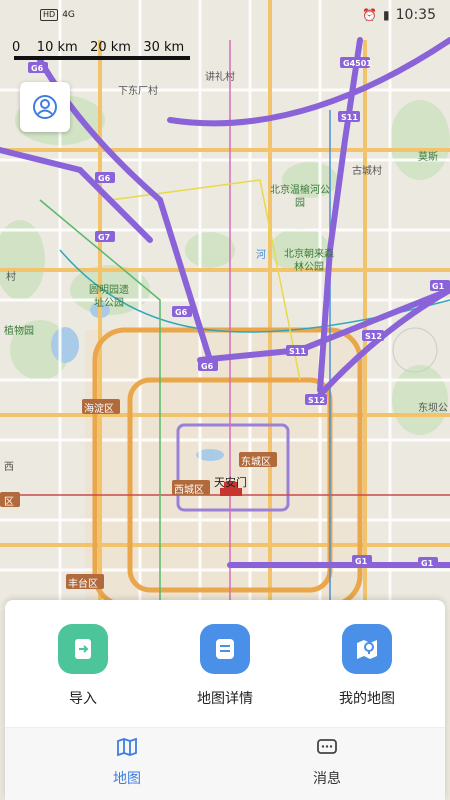 Image resolution: width=450 pixels, height=800 pixels. Describe the element at coordinates (83, 699) in the screenshot. I see `import-label: 导入` at that location.